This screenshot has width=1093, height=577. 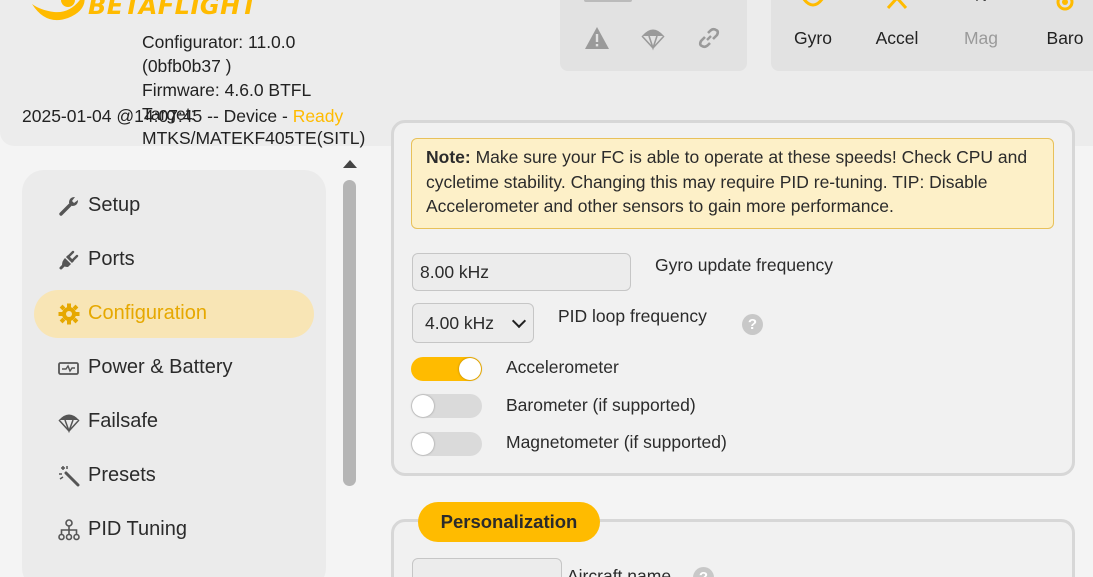 I want to click on status-icon-panel, so click(x=653, y=35).